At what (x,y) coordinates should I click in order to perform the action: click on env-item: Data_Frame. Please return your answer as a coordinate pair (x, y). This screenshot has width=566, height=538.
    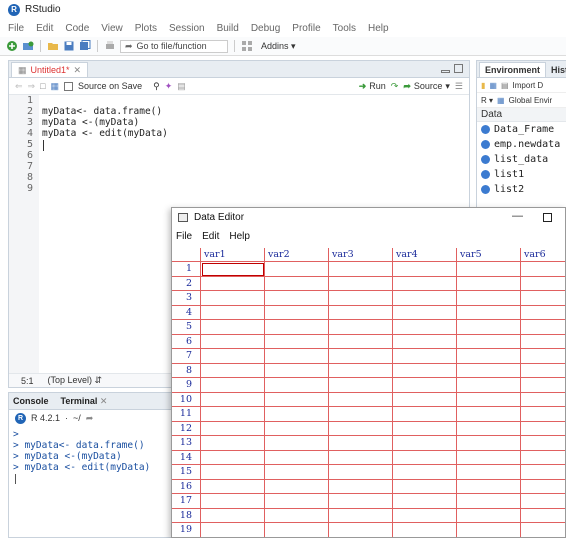
    Looking at the image, I should click on (521, 129).